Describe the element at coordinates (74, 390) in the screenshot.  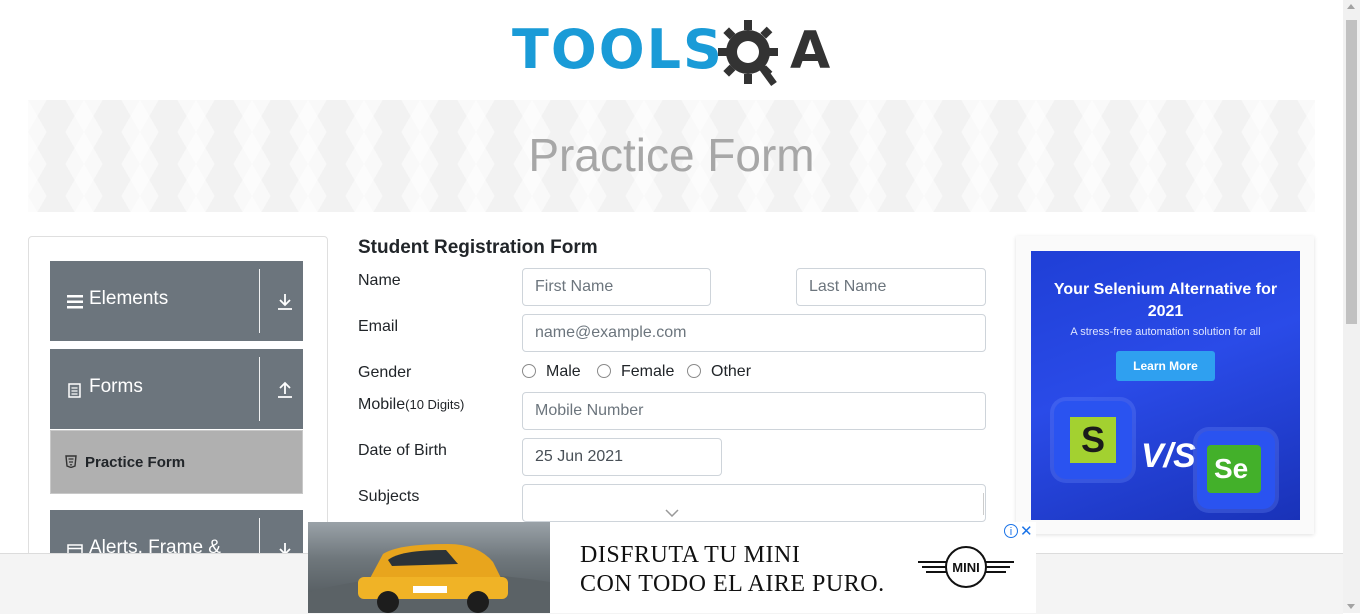
I see `document-icon` at that location.